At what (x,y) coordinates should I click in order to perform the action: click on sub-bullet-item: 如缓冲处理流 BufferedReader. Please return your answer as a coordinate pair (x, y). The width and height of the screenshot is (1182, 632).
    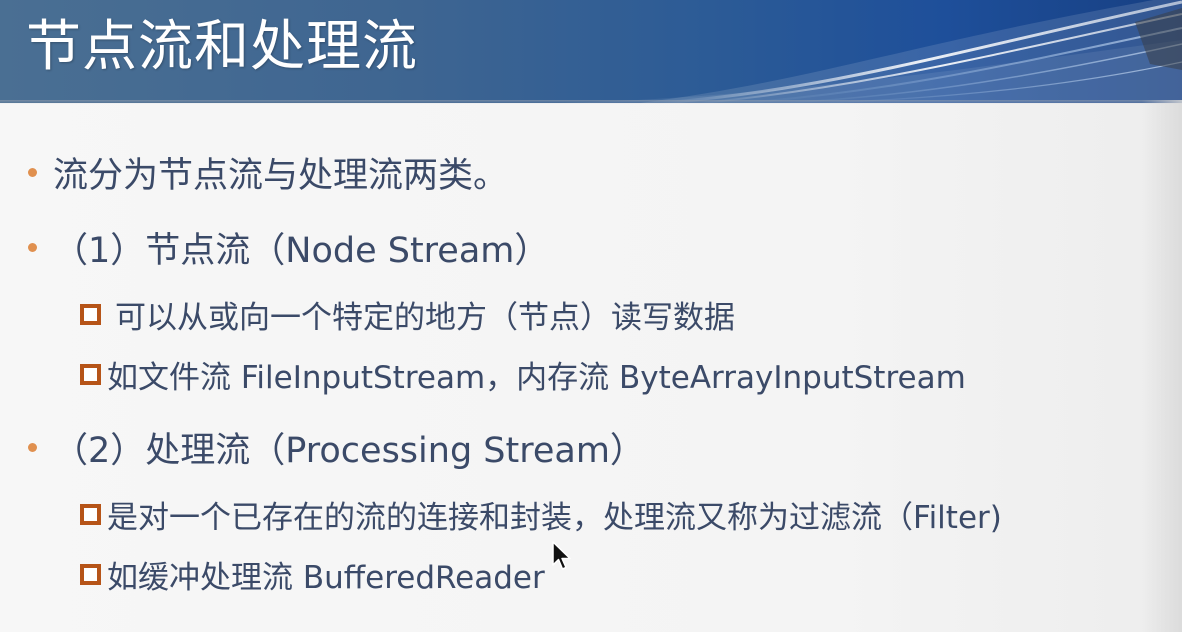
    Looking at the image, I should click on (312, 574).